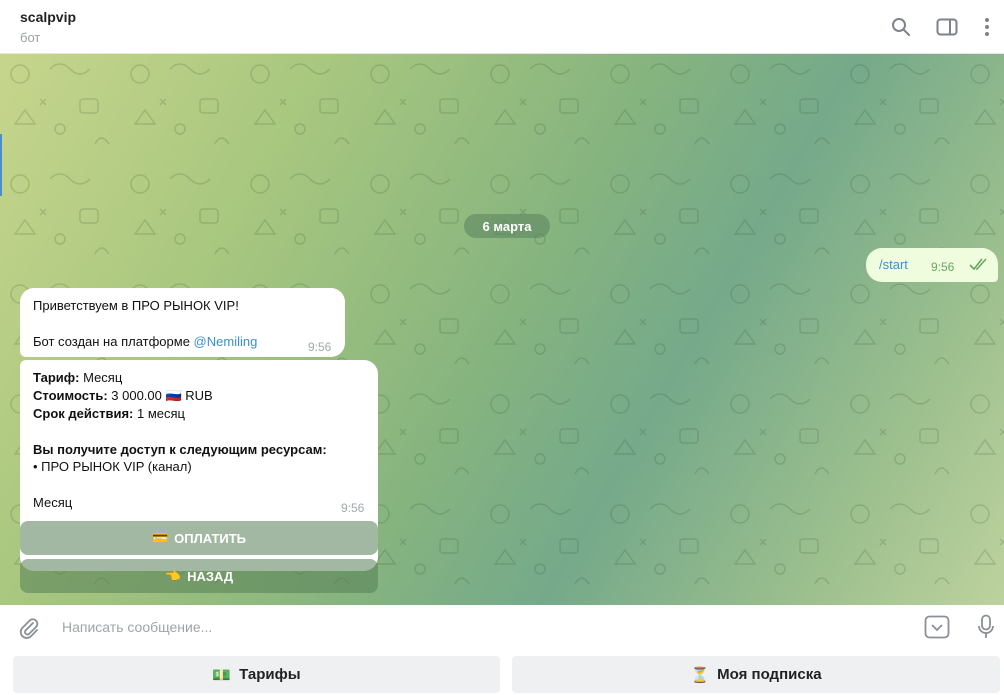 The width and height of the screenshot is (1004, 695). I want to click on tariff-line: Тариф: Месяц, so click(77, 377).